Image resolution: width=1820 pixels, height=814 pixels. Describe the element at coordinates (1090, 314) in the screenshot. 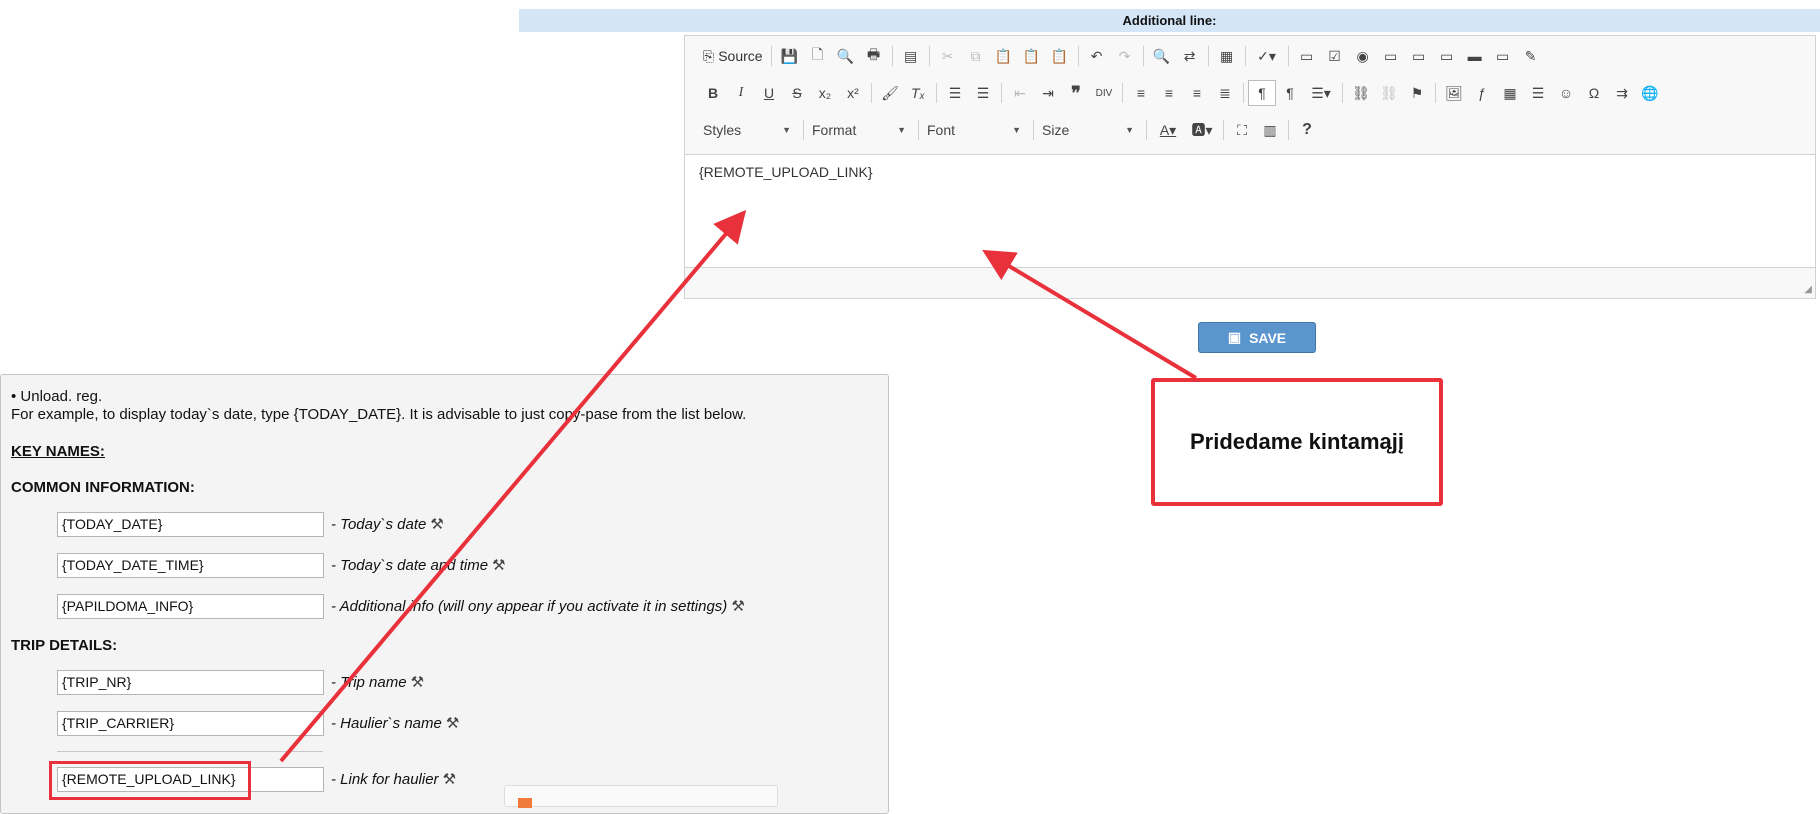

I see `arrow-from-annotation` at that location.